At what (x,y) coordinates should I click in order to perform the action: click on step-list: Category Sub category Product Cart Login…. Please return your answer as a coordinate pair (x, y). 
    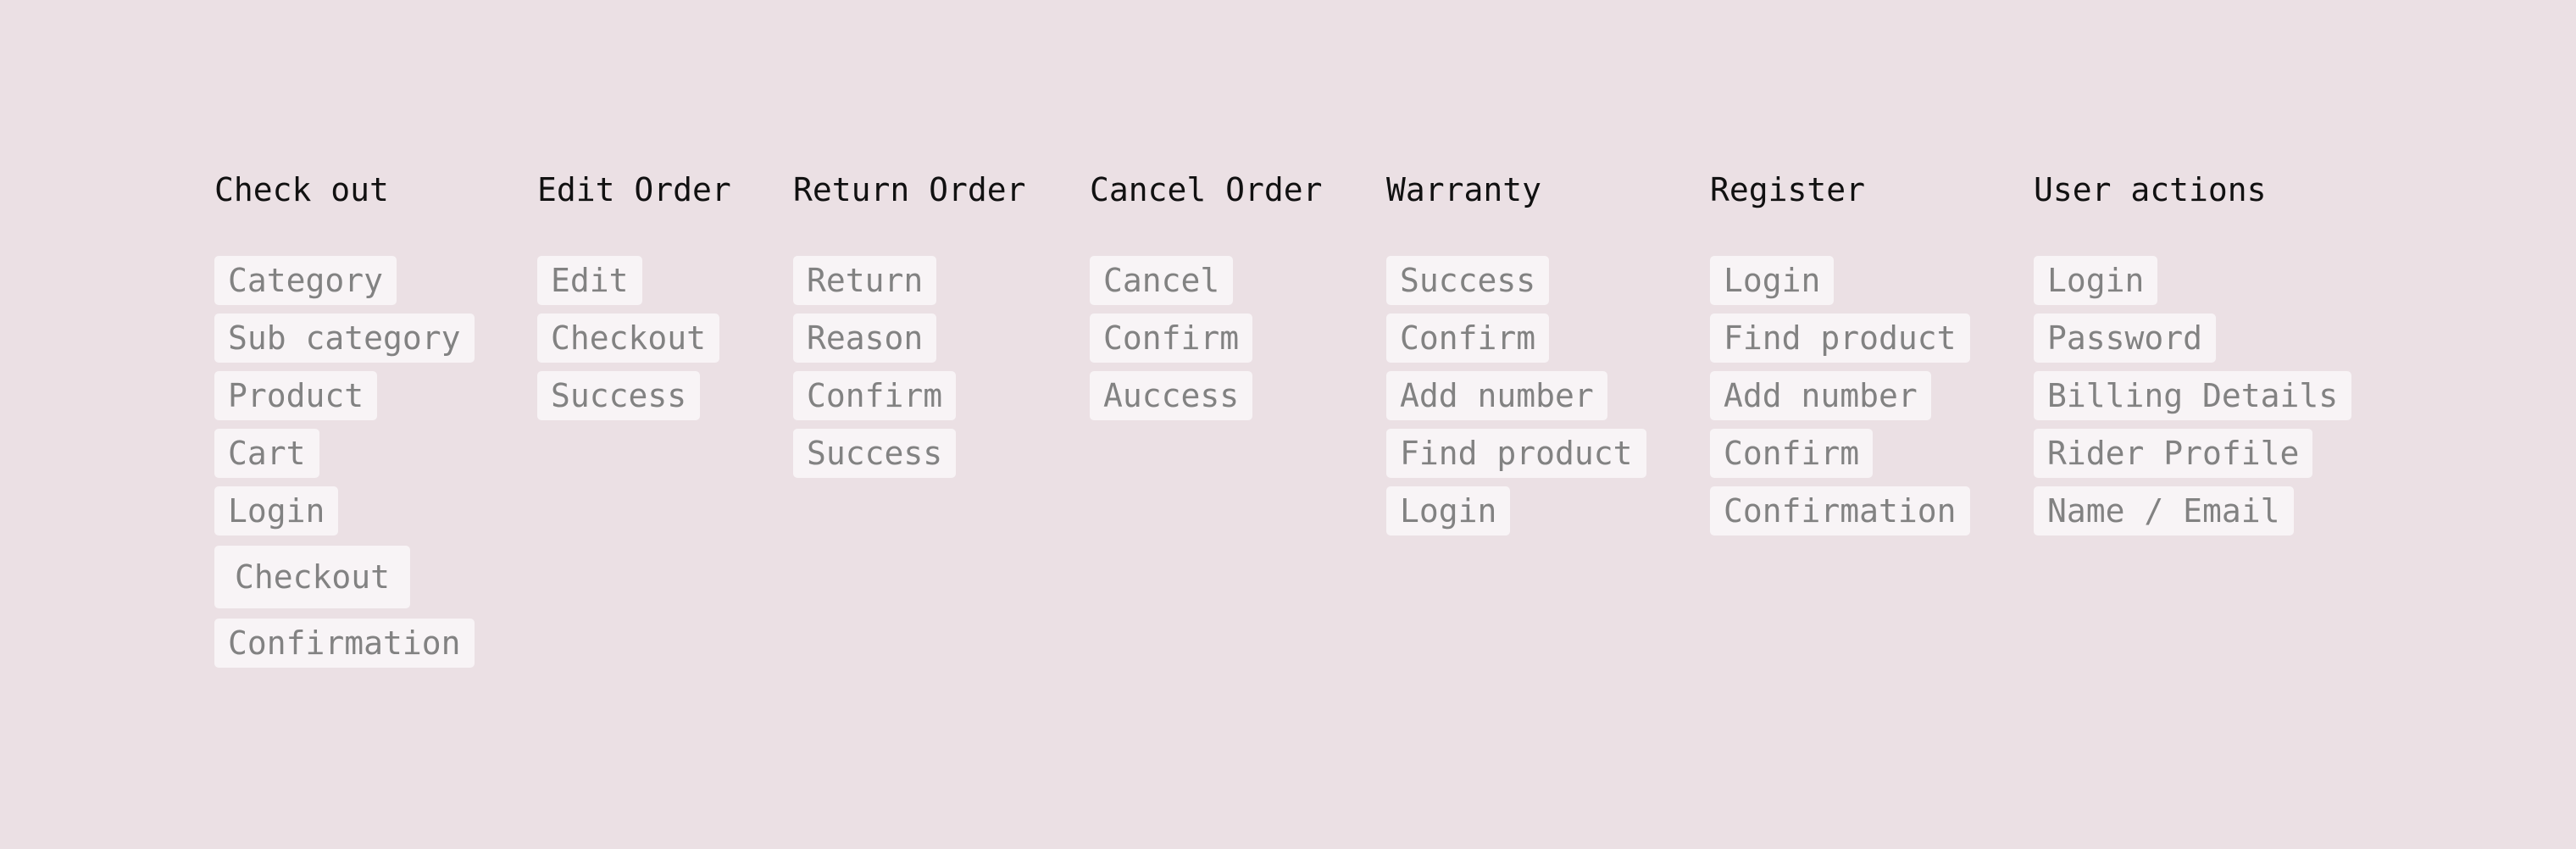
    Looking at the image, I should click on (344, 466).